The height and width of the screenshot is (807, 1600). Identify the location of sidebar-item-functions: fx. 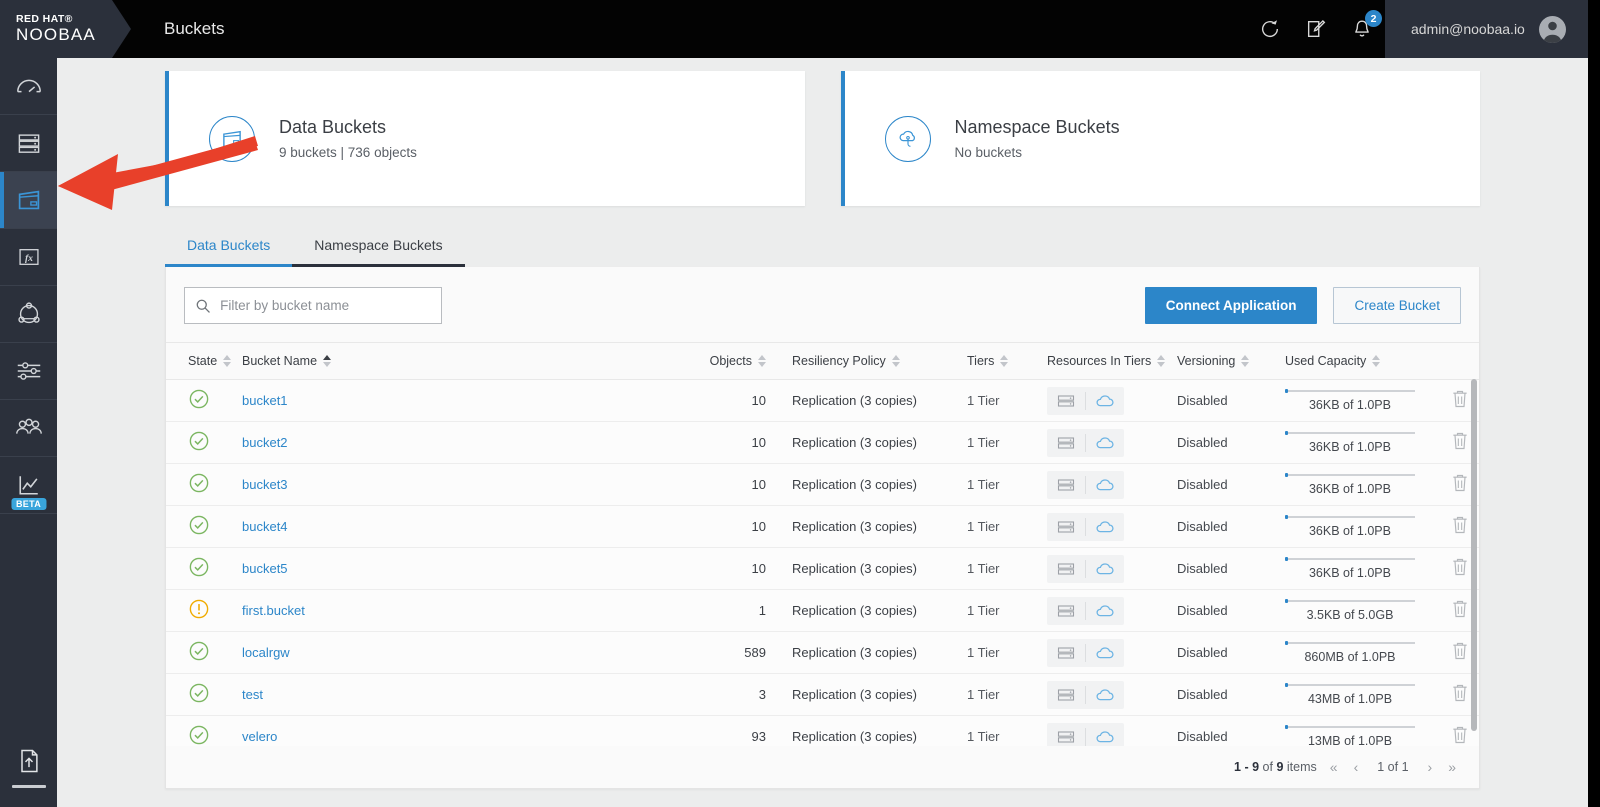
(28, 257).